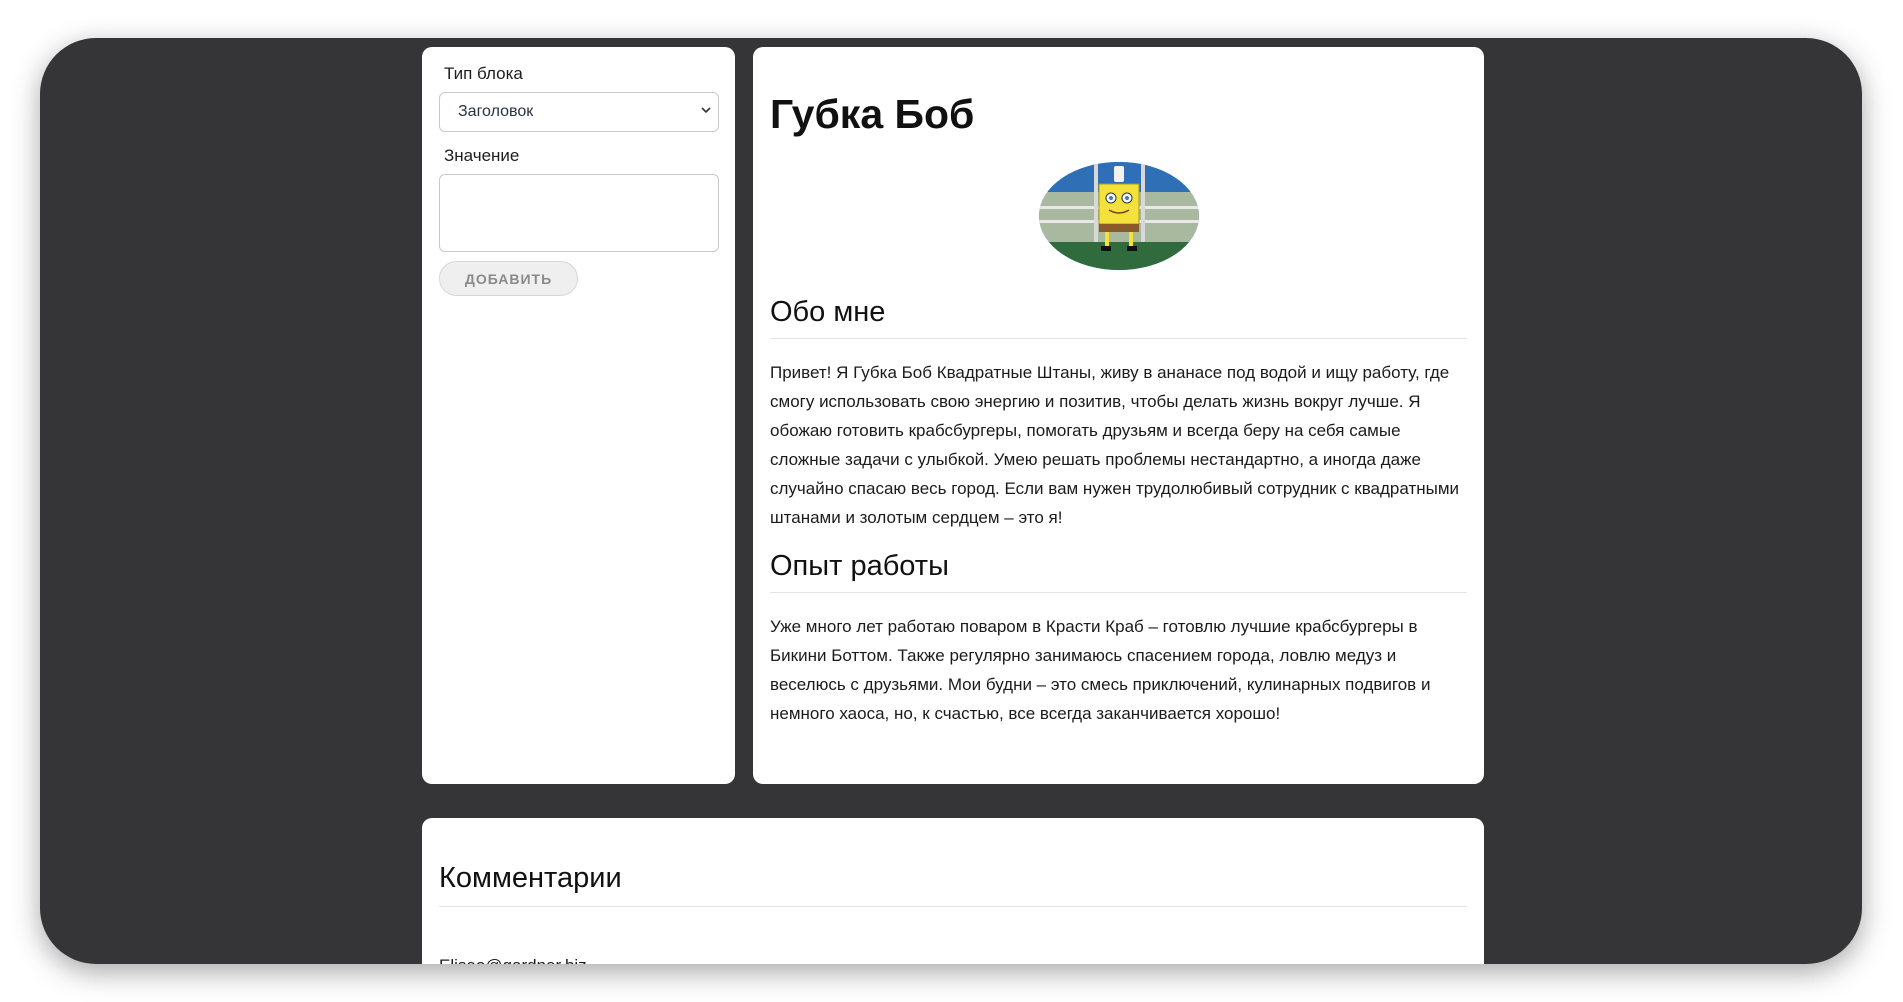  Describe the element at coordinates (496, 111) in the screenshot. I see `block-type-selected-value: Заголовок` at that location.